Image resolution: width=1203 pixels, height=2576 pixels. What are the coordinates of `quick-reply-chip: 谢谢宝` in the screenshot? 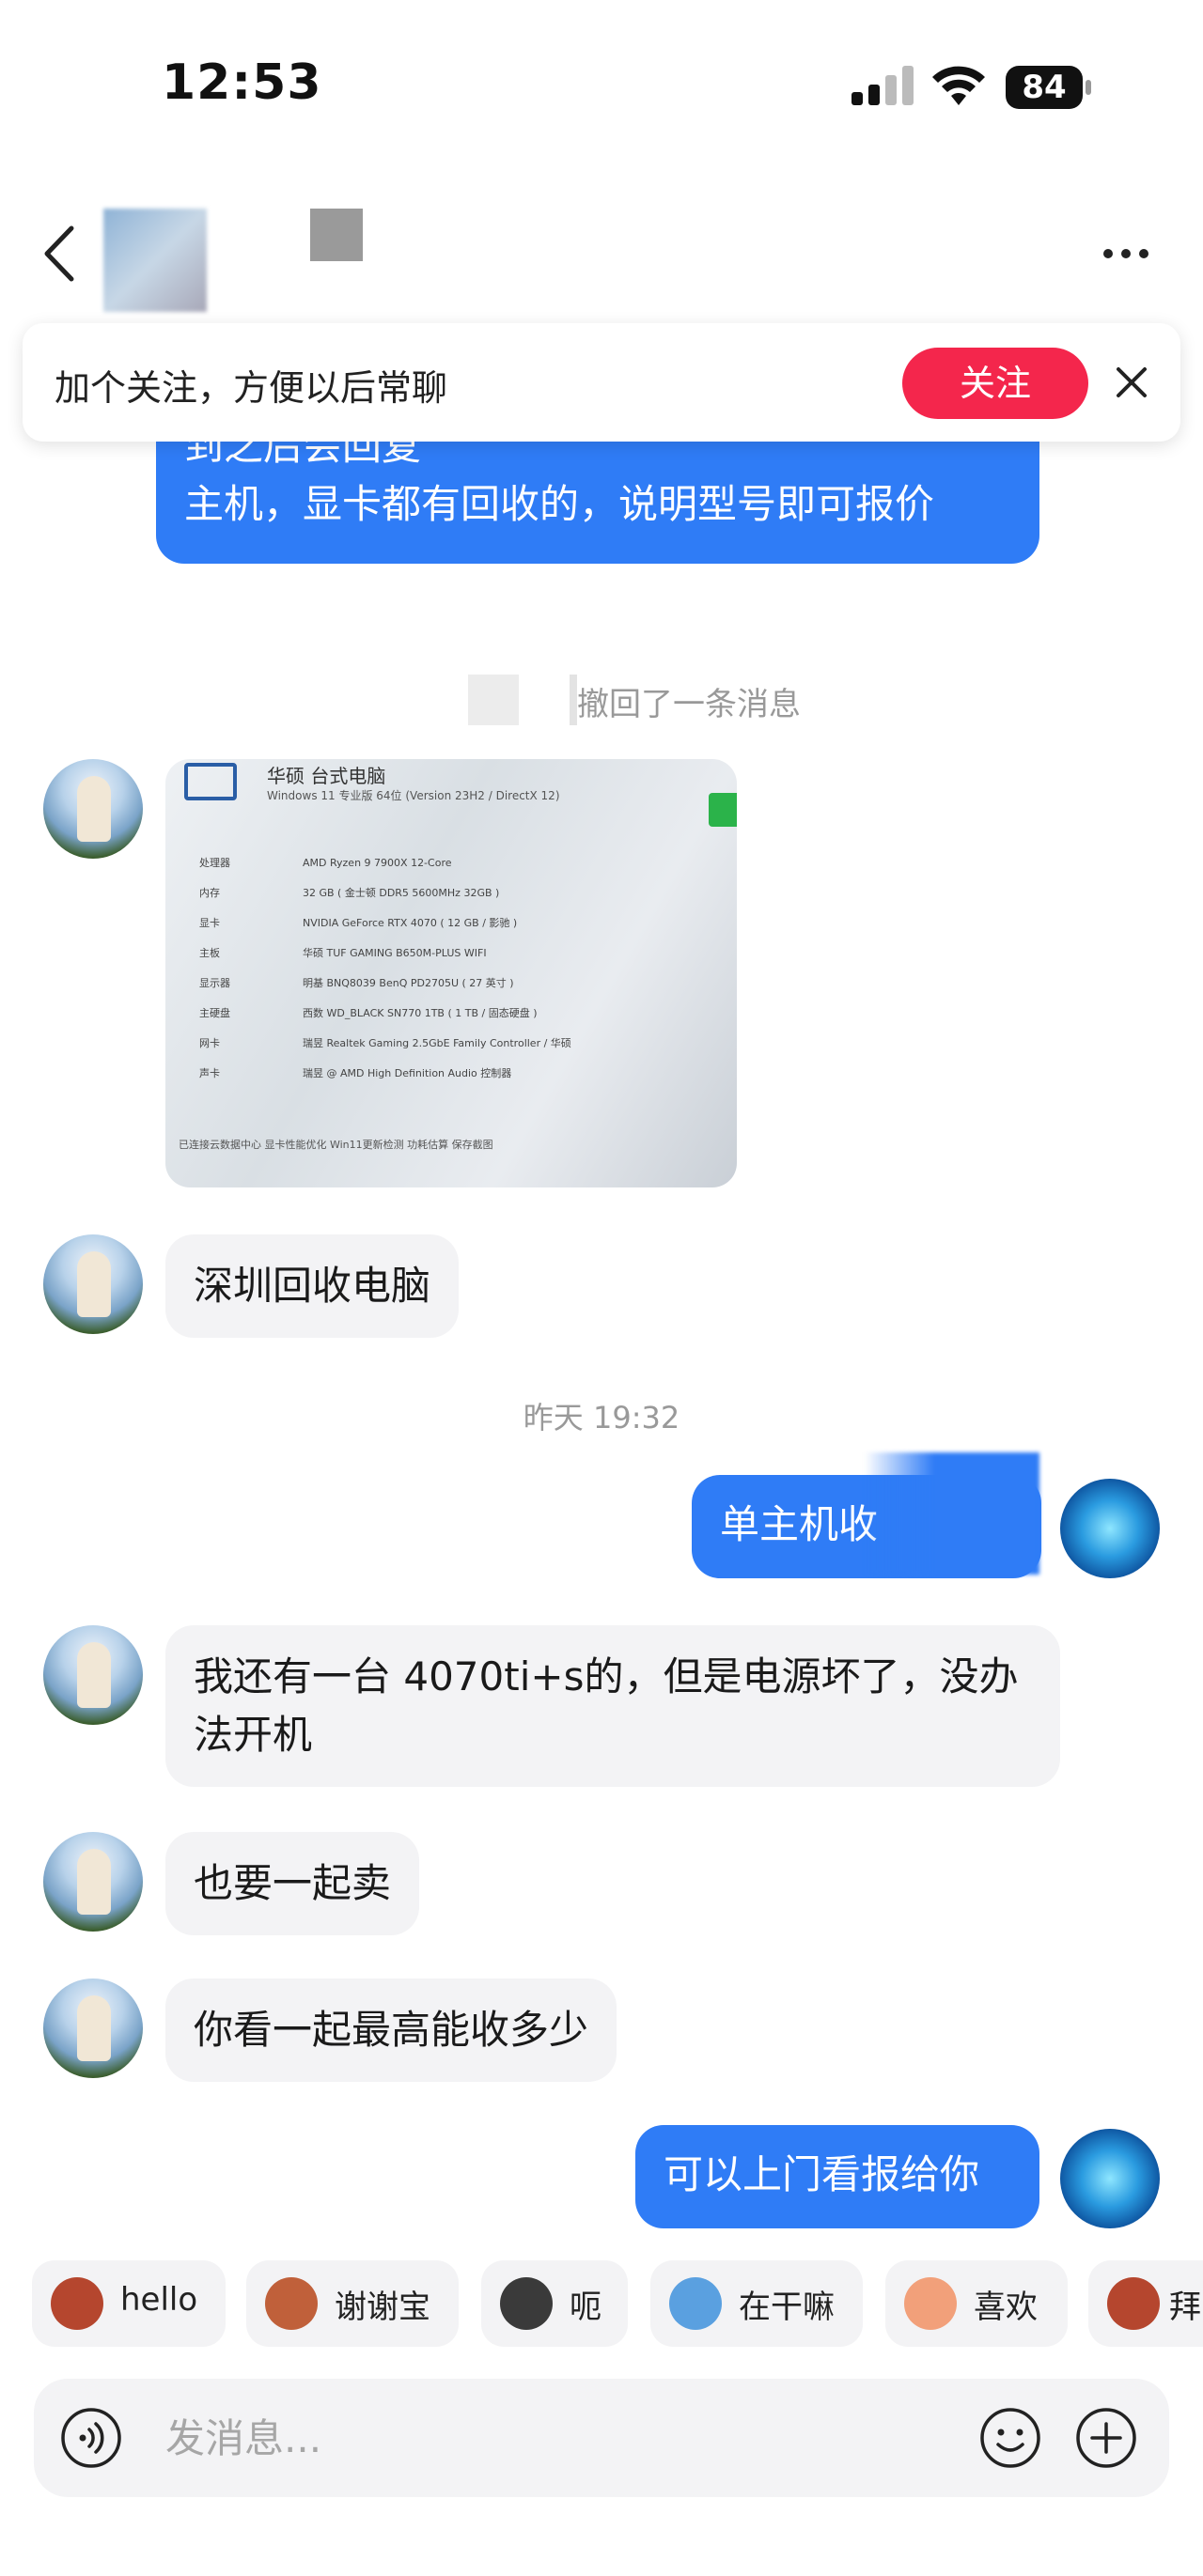 It's located at (353, 2303).